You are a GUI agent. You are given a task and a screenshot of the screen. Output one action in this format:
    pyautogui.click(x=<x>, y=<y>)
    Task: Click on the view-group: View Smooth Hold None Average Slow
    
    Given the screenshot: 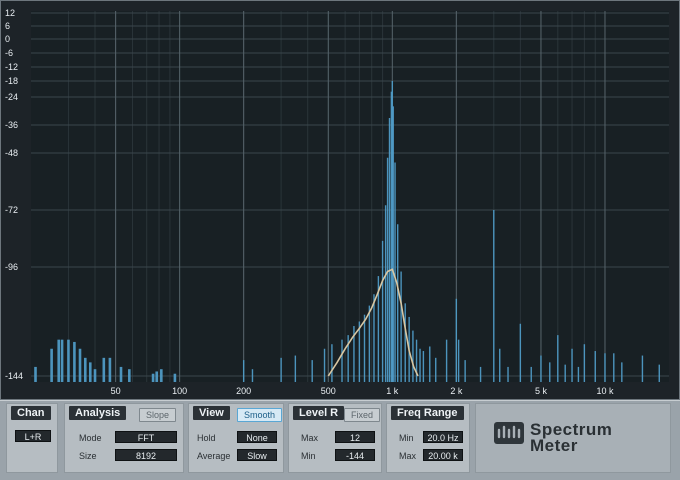 What is the action you would take?
    pyautogui.click(x=236, y=438)
    